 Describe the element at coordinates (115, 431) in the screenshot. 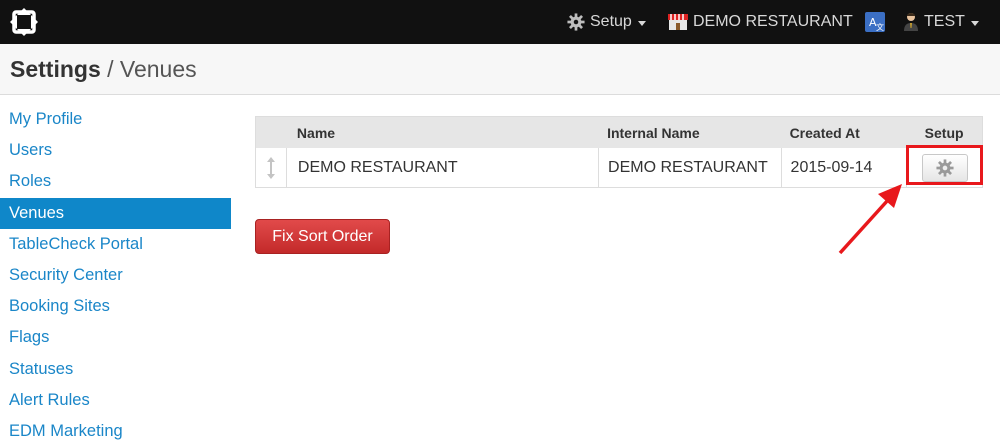

I see `sidebar-item-edm-marketing: EDM Marketing` at that location.